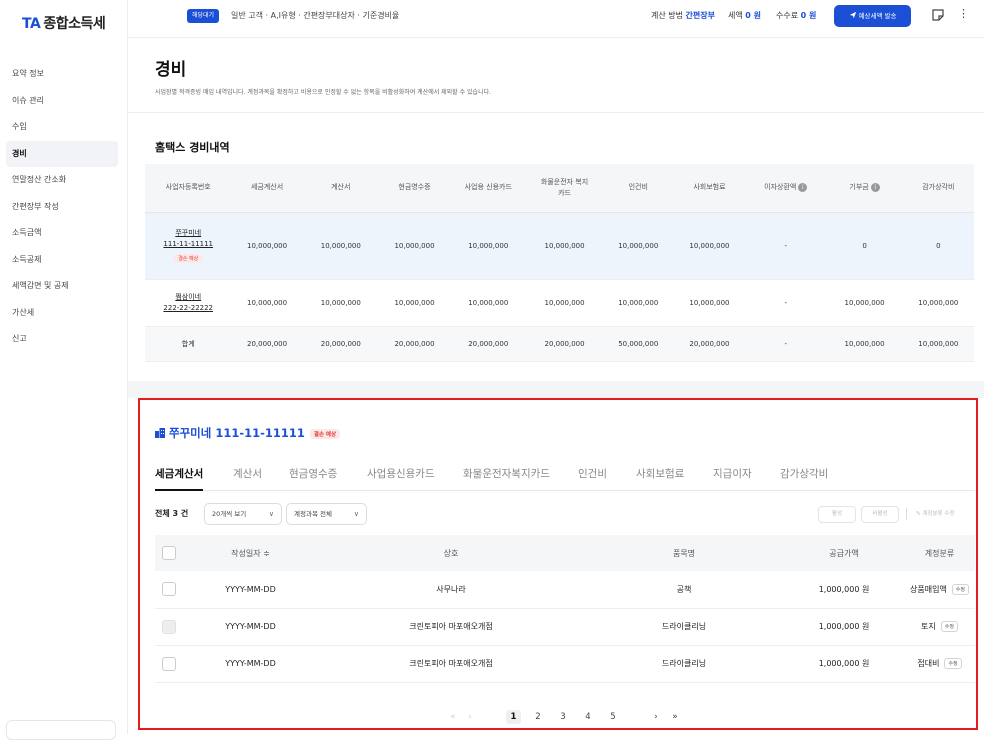 This screenshot has height=740, width=984. I want to click on header-line: 화물운전자 복지카드, so click(564, 187).